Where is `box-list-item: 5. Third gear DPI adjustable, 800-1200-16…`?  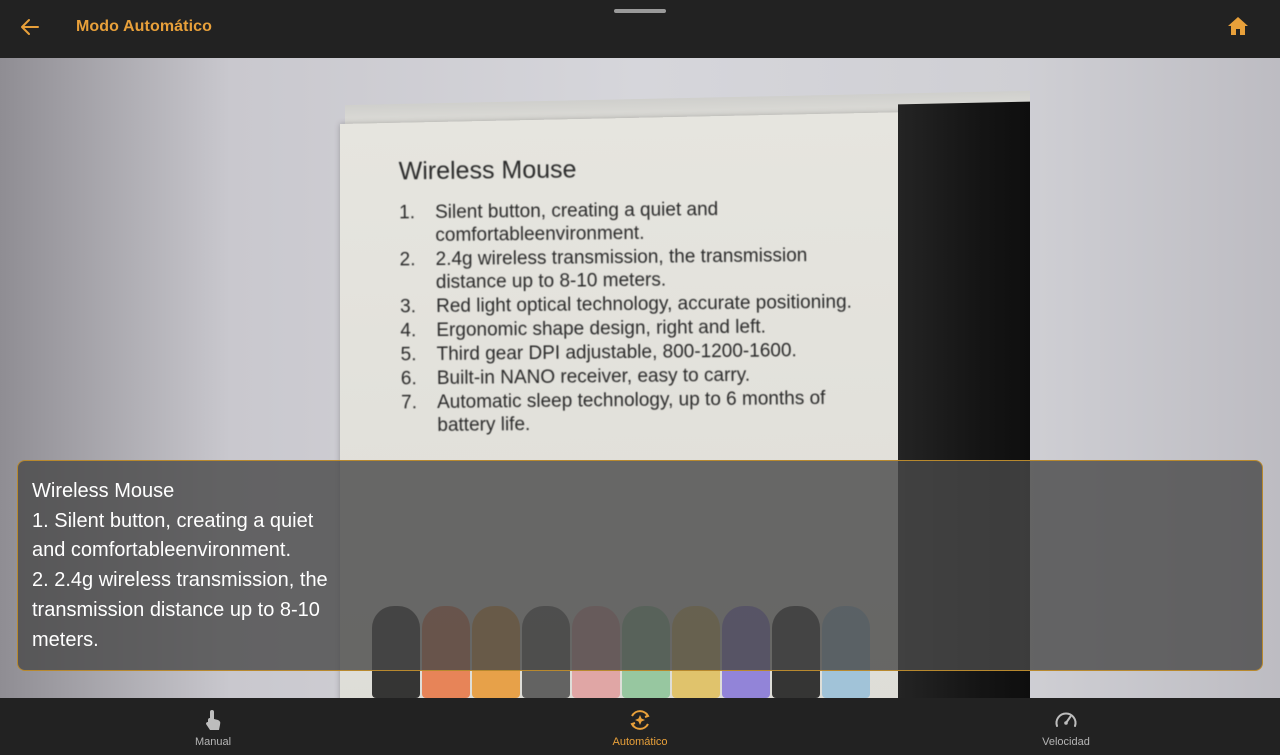
box-list-item: 5. Third gear DPI adjustable, 800-1200-16… is located at coordinates (598, 353).